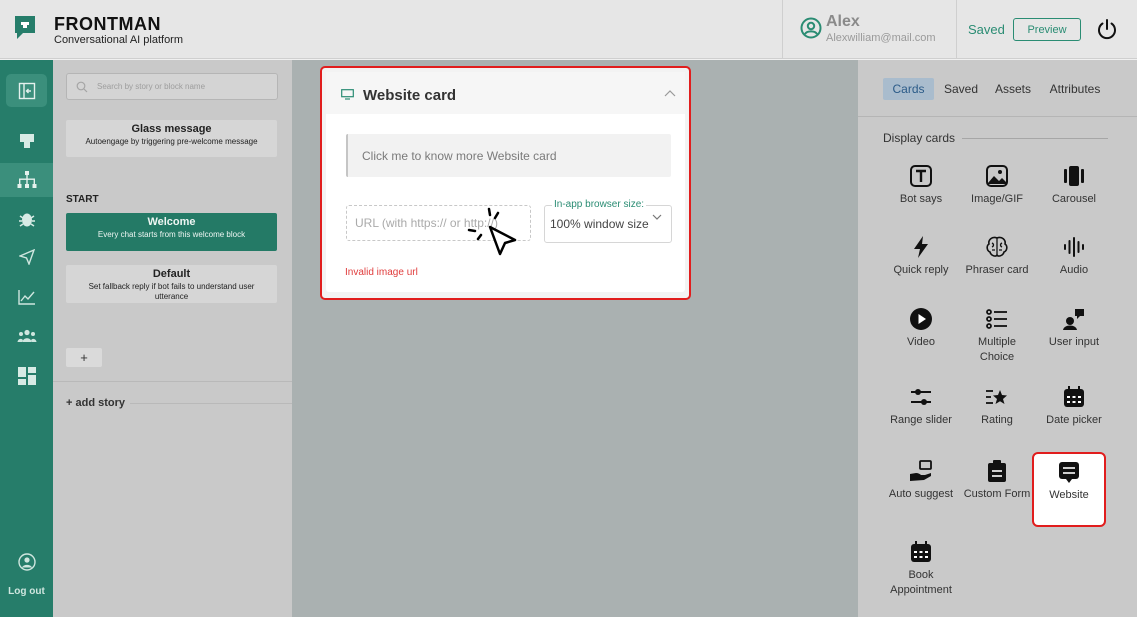  I want to click on card-tile-label: Book Appointment, so click(921, 582).